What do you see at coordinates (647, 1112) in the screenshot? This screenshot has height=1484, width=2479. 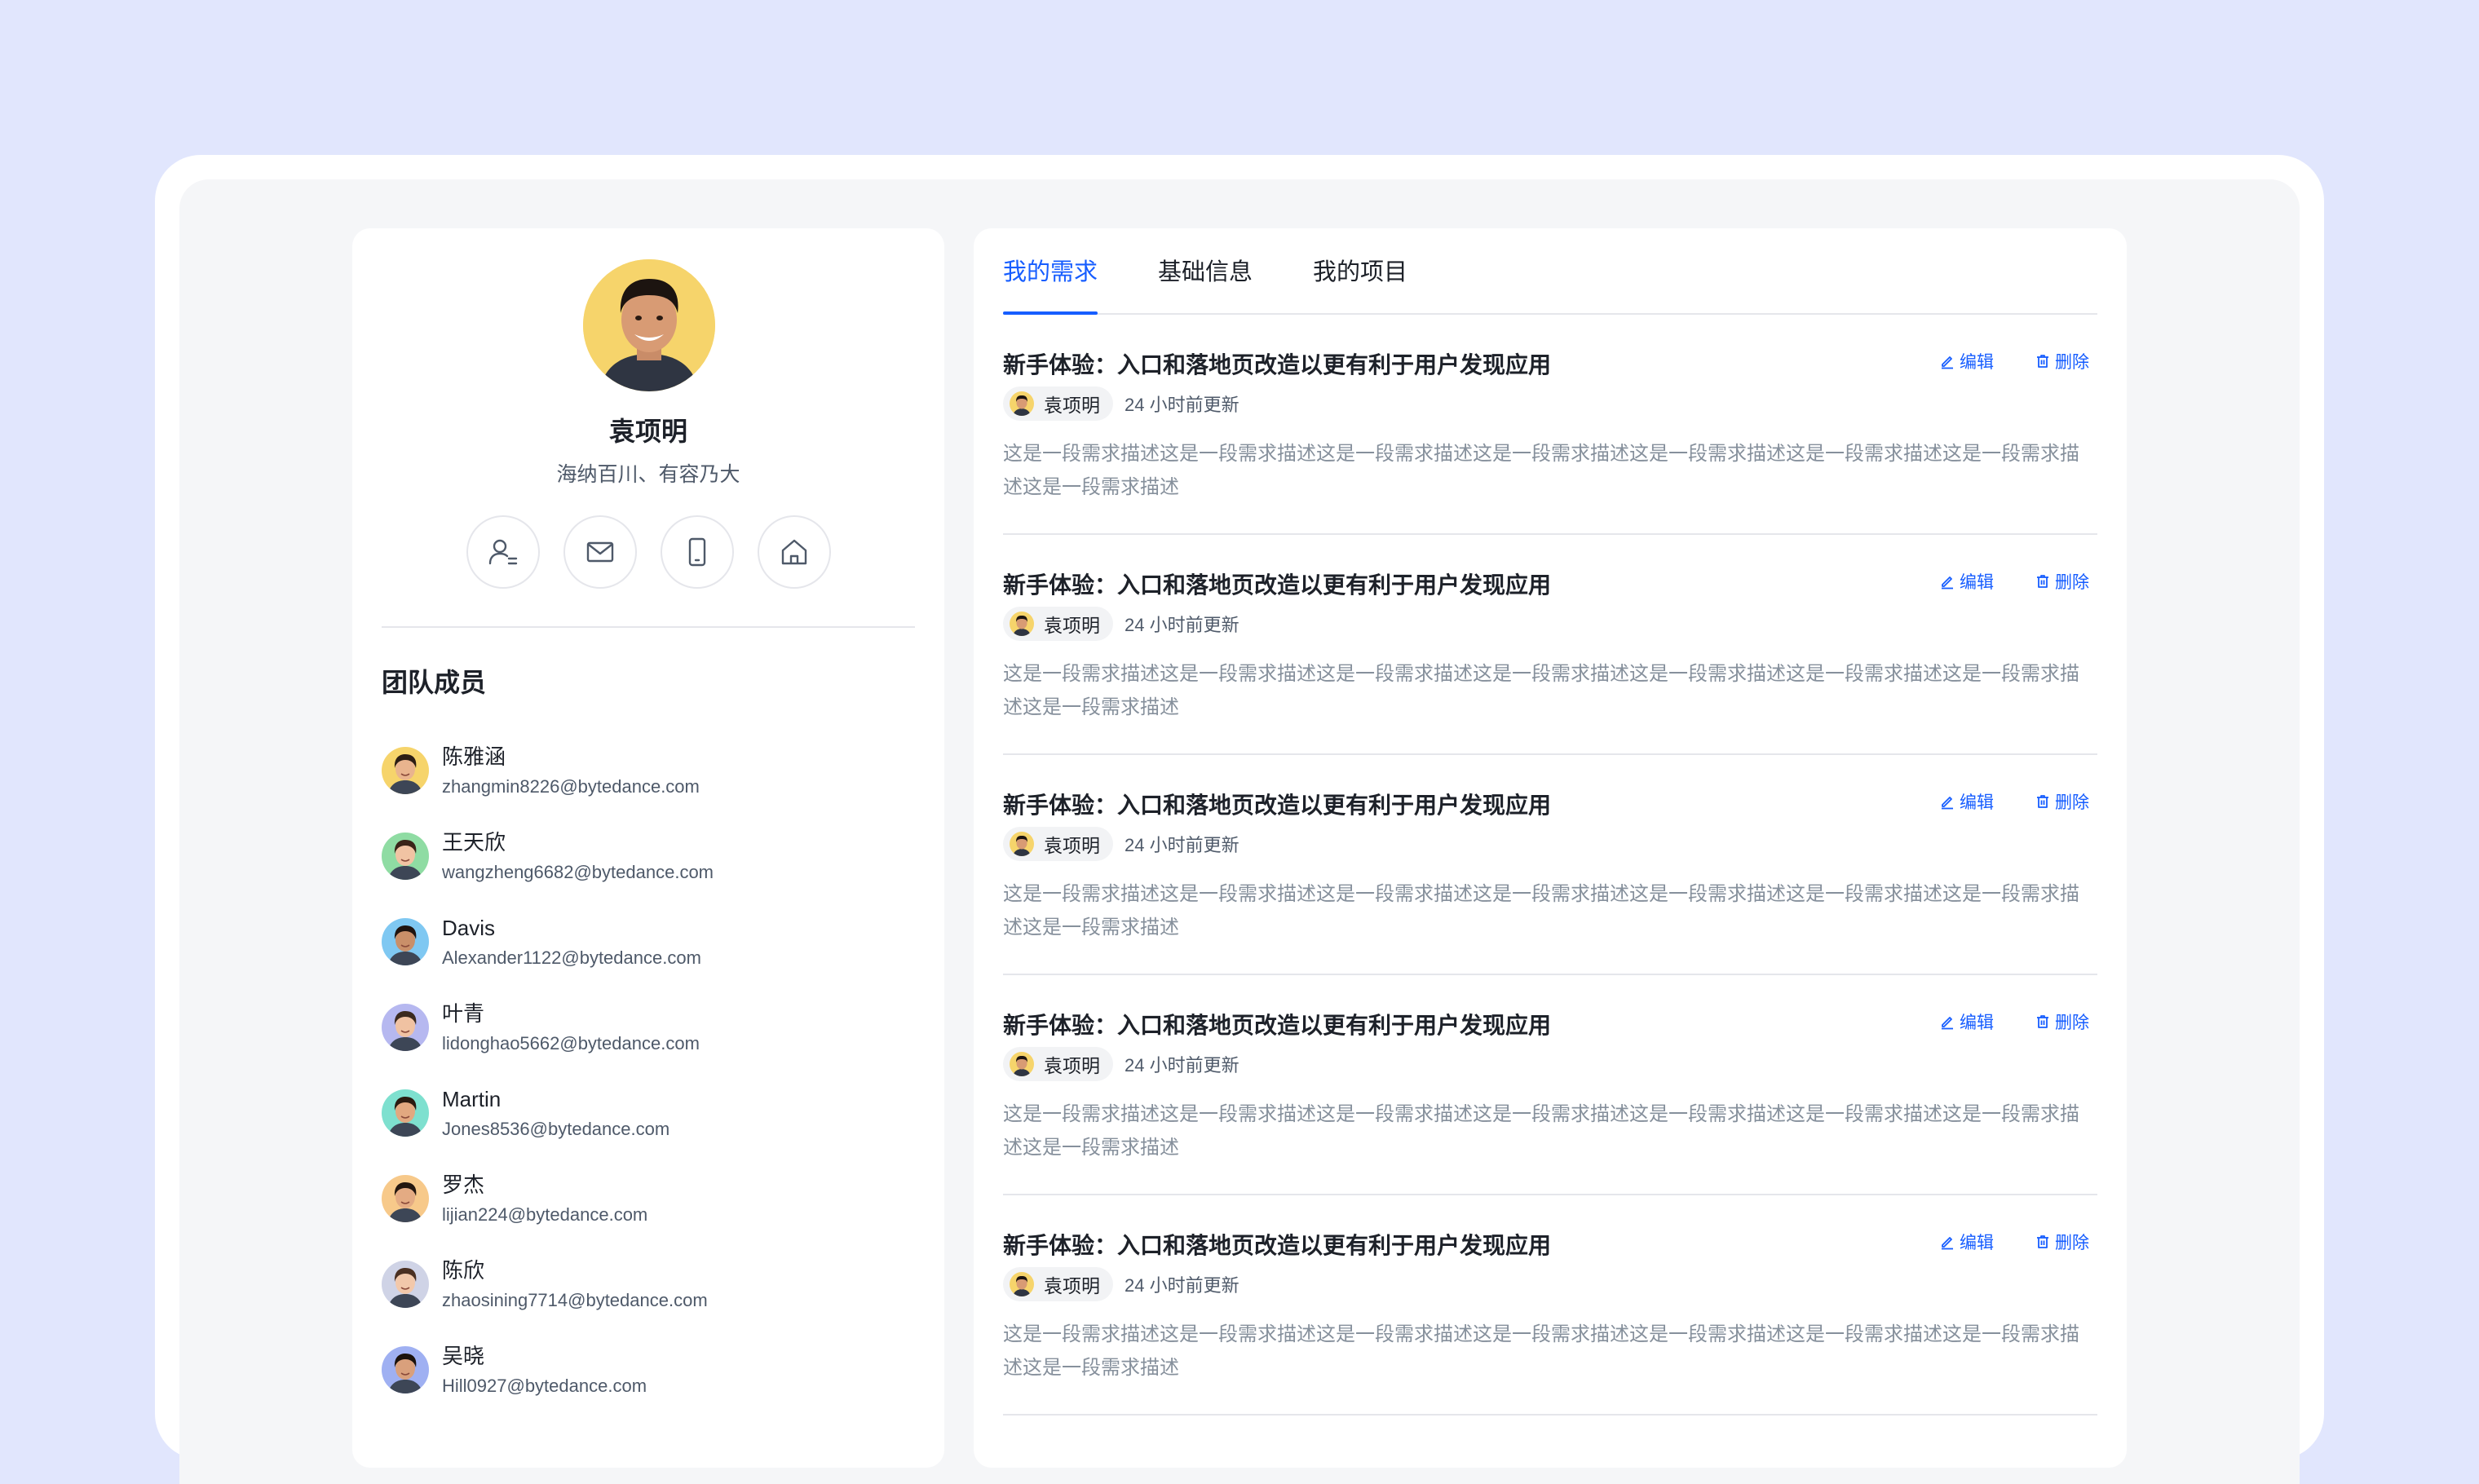 I see `team-member-item: Martin Jones8536@bytedance.com` at bounding box center [647, 1112].